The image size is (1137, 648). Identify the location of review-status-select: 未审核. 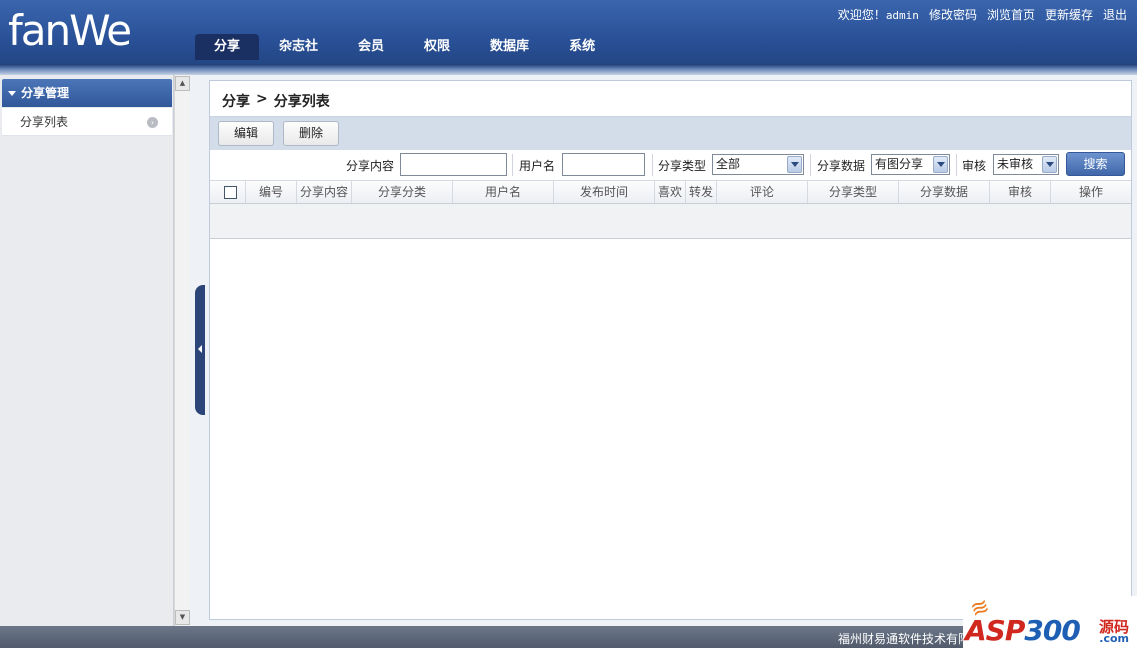
(1026, 164).